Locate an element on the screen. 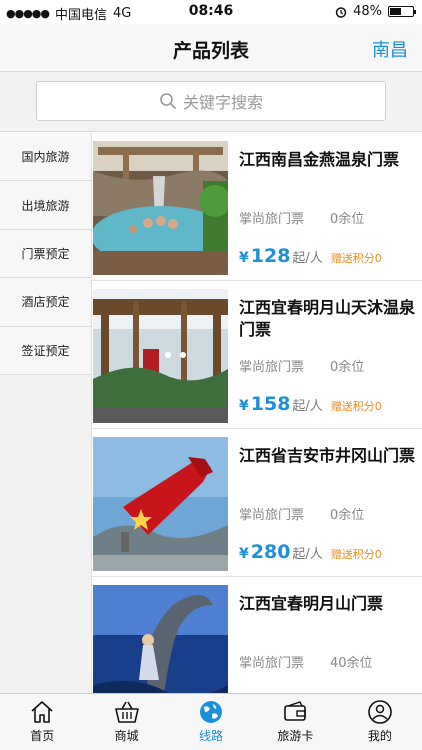 The width and height of the screenshot is (422, 750). product-title: 江西宜春明月山门票 is located at coordinates (311, 603).